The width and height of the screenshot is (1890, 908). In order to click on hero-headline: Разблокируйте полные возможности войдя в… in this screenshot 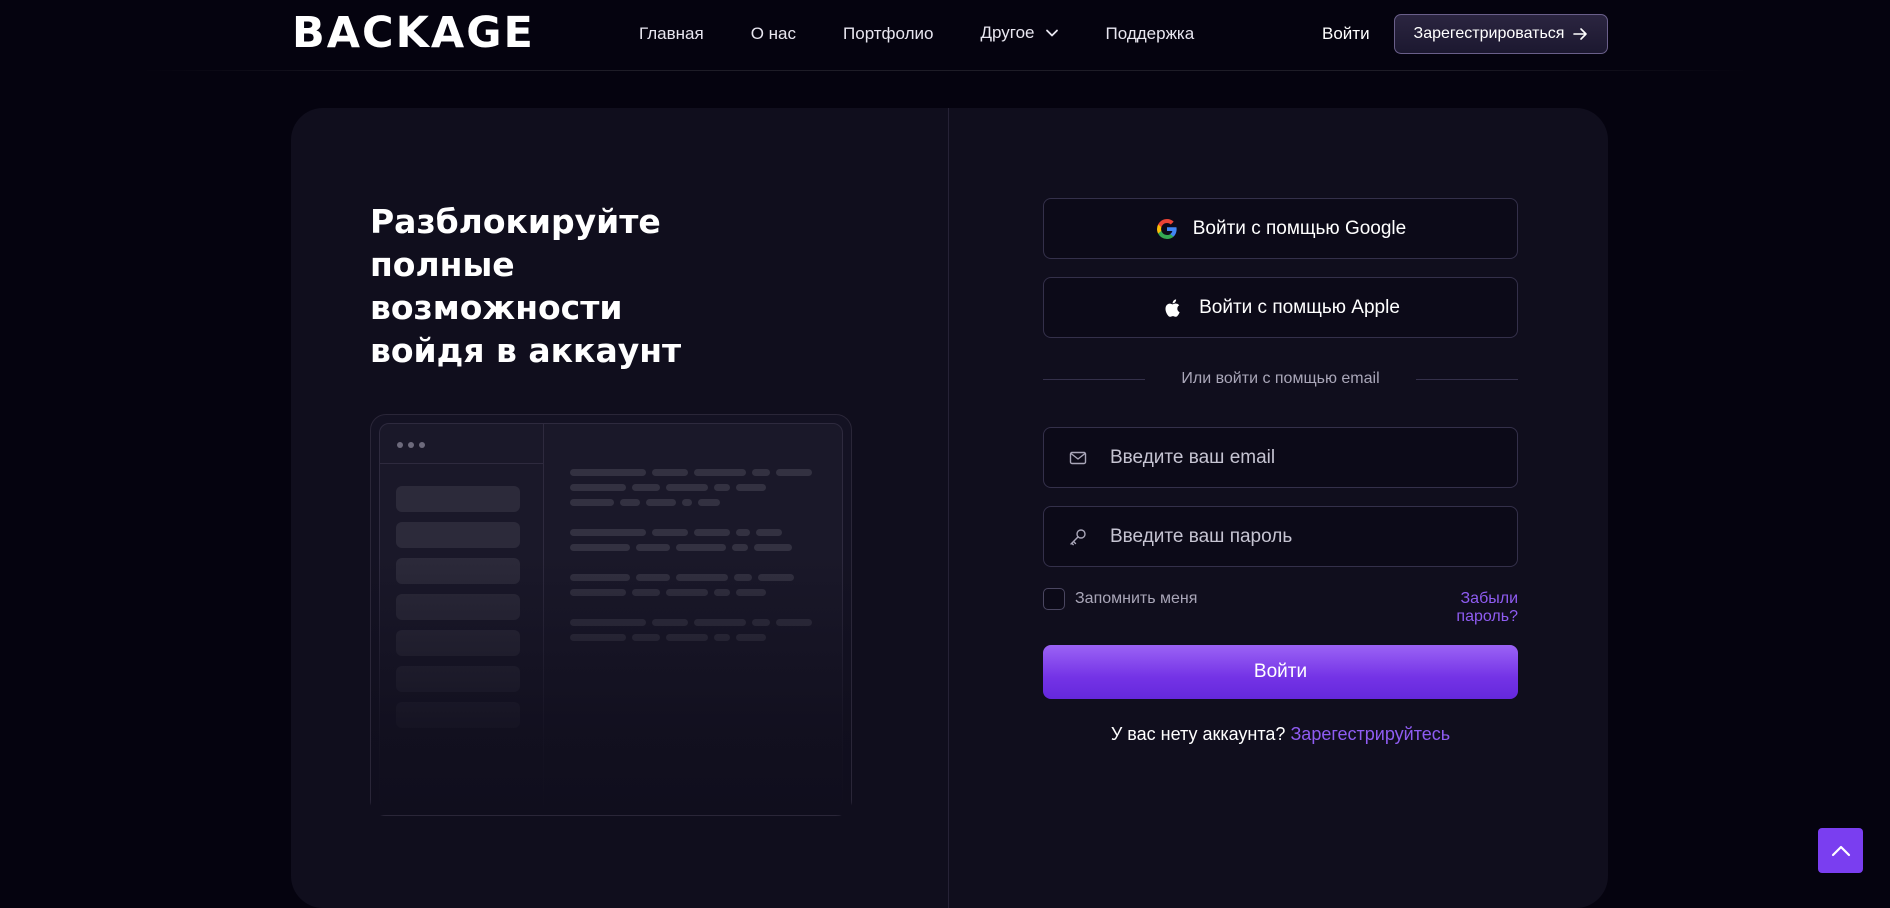, I will do `click(526, 286)`.